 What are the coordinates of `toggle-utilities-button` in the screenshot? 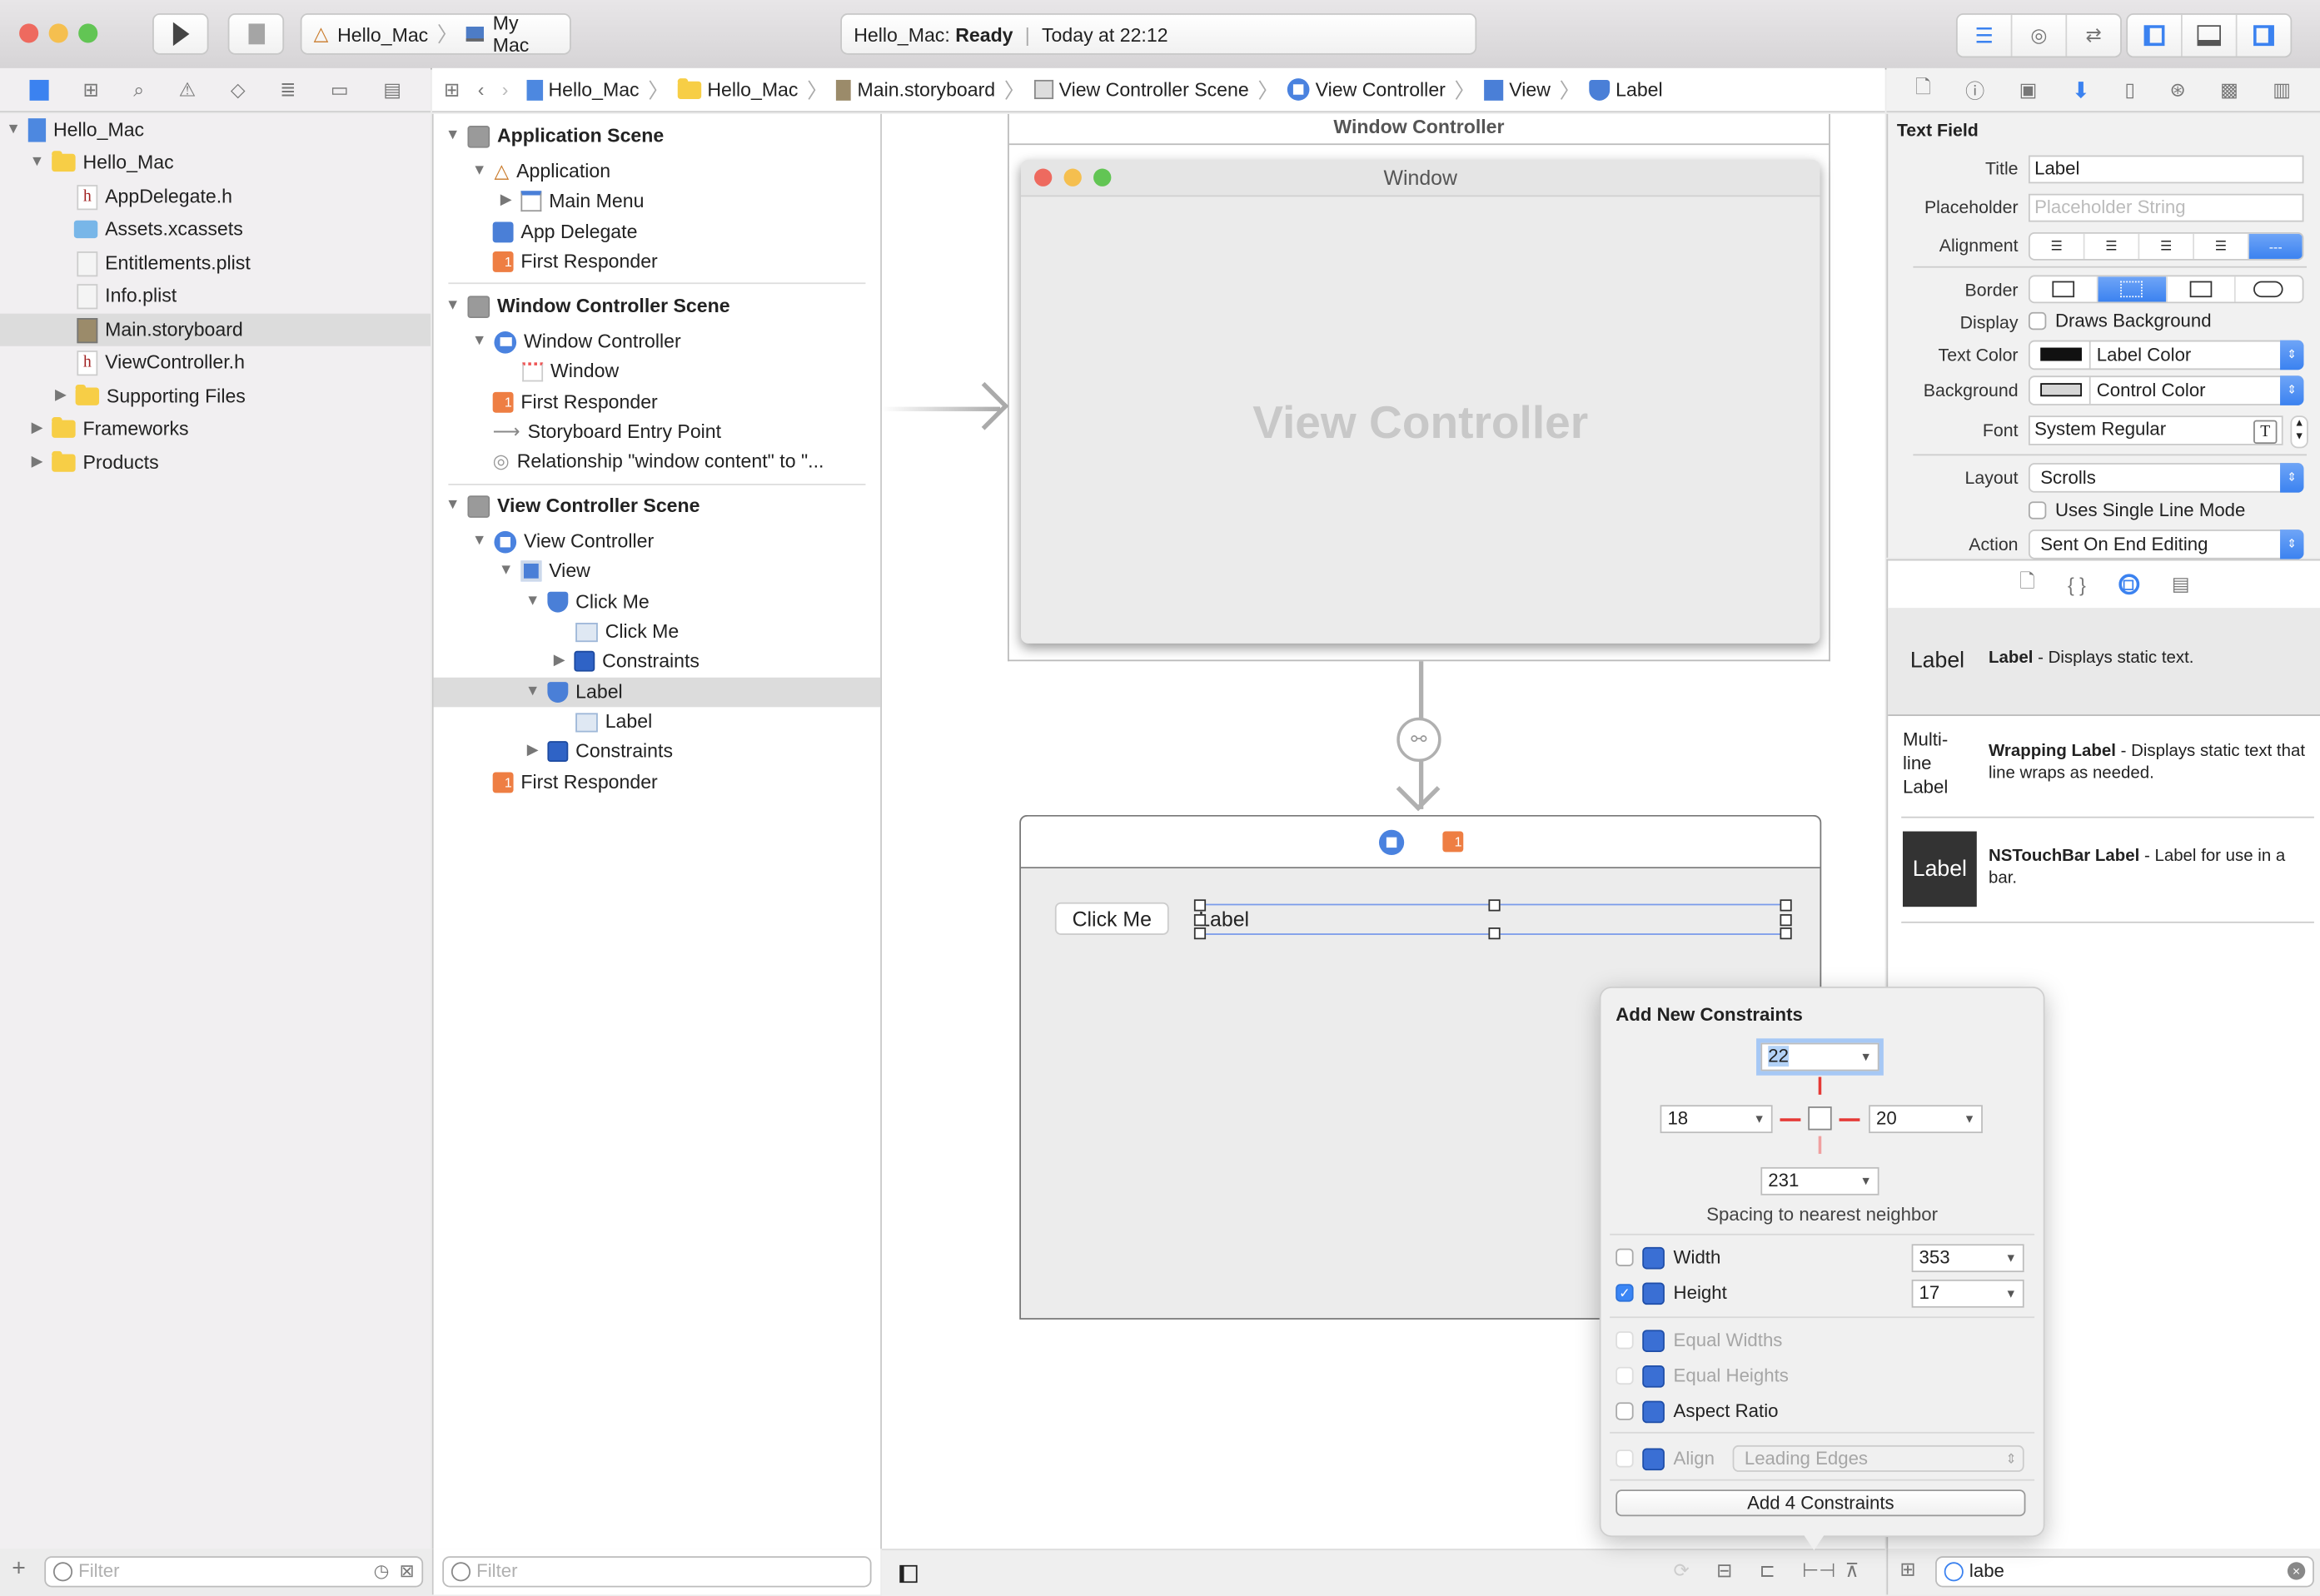 It's located at (2264, 36).